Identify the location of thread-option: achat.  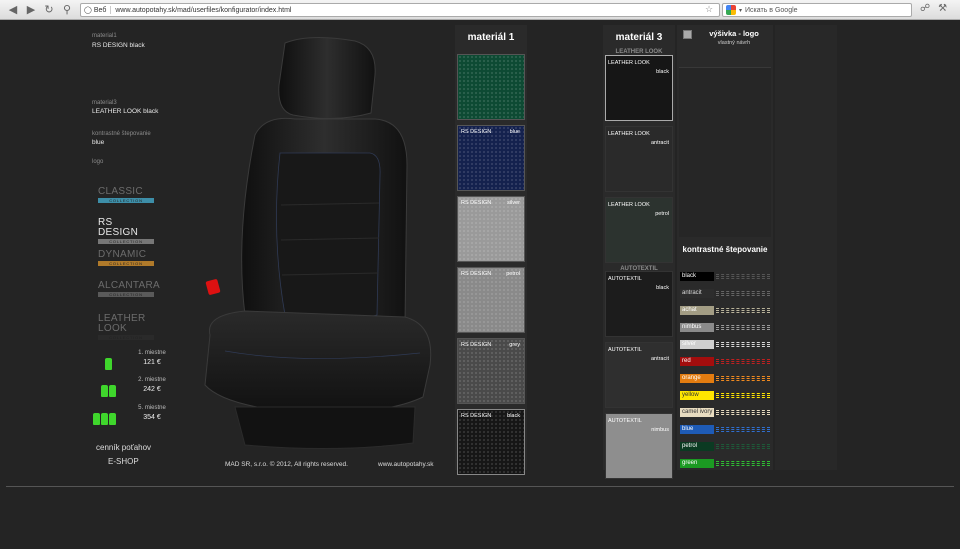
(725, 310).